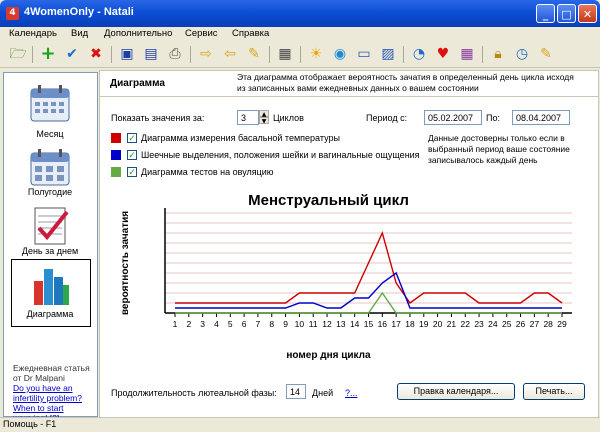 The image size is (600, 432). Describe the element at coordinates (50, 134) in the screenshot. I see `sidebar-item-label: Месяц` at that location.